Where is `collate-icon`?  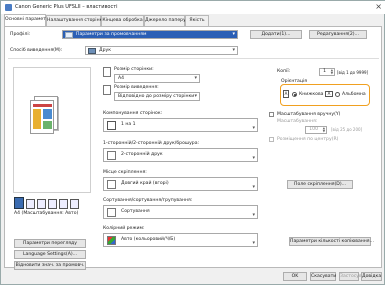 collate-icon is located at coordinates (111, 212).